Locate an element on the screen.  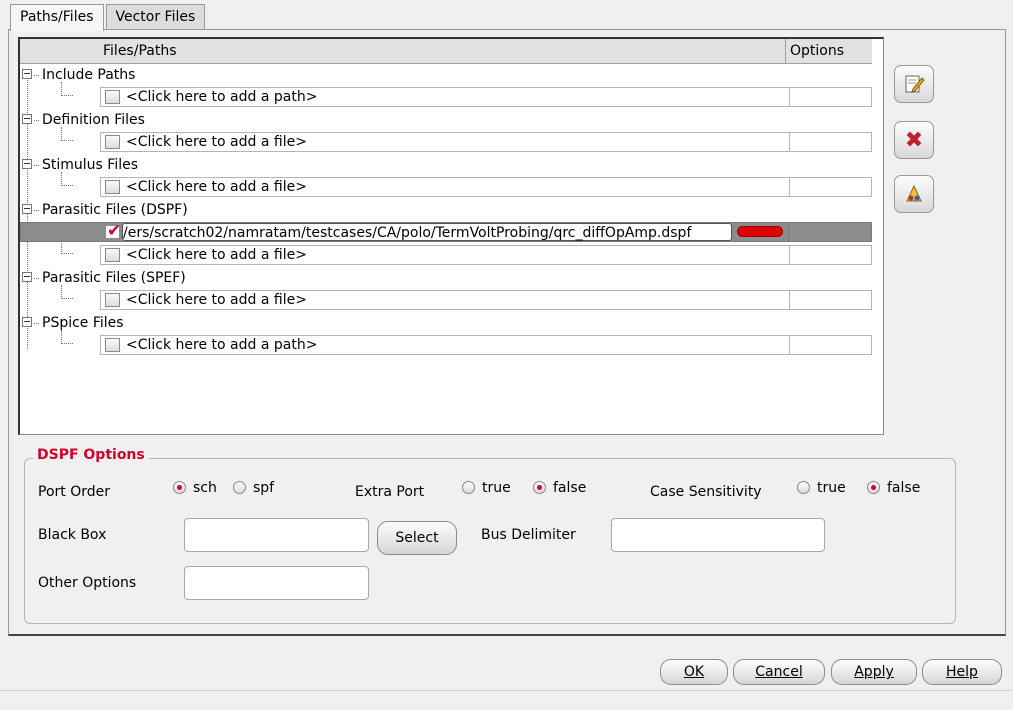
case-false-label: false is located at coordinates (903, 488).